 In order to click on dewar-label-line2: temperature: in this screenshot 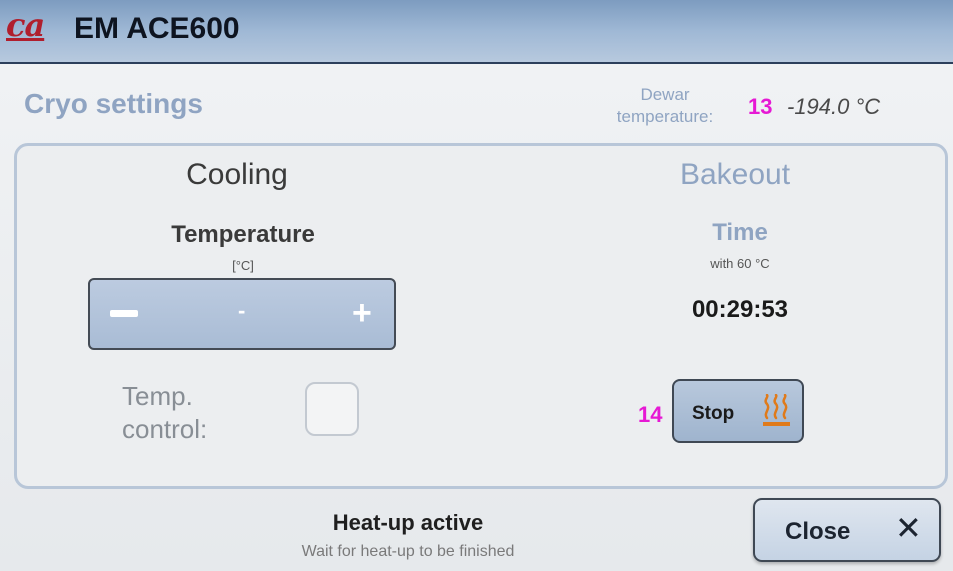, I will do `click(665, 116)`.